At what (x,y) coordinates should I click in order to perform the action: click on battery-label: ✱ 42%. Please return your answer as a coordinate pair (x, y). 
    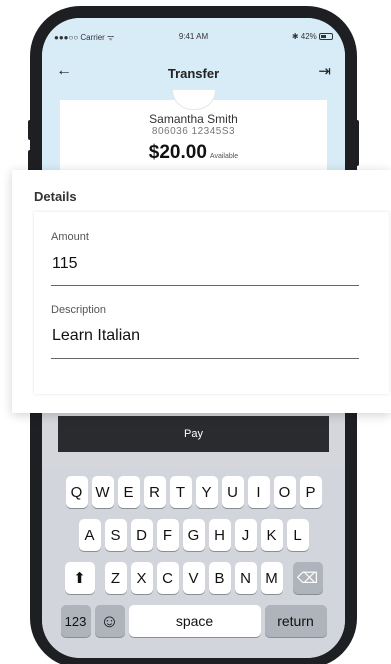
    Looking at the image, I should click on (304, 36).